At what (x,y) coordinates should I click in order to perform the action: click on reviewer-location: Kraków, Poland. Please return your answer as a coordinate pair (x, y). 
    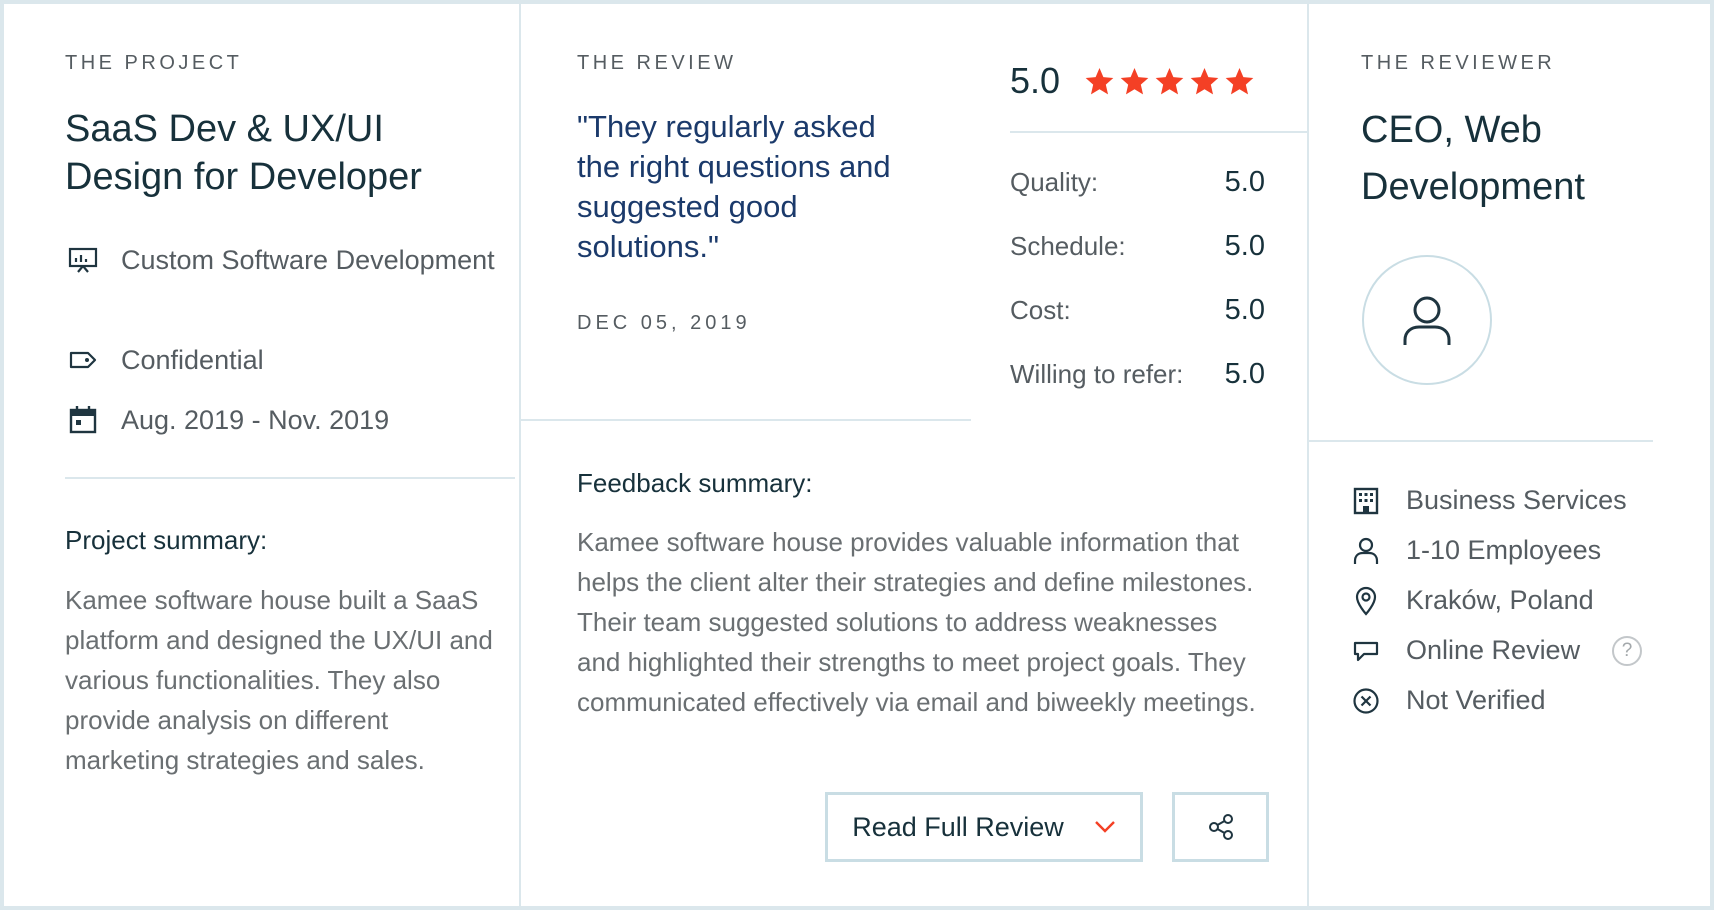
    Looking at the image, I should click on (1472, 600).